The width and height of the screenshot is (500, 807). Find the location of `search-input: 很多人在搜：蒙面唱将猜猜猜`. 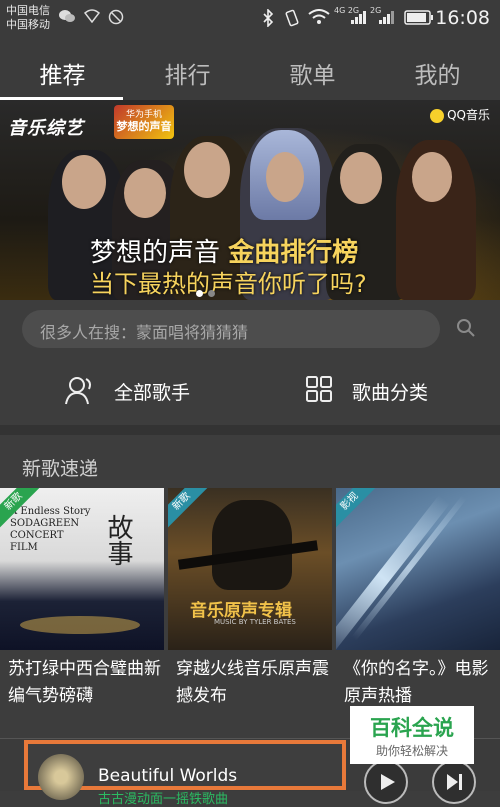

search-input: 很多人在搜：蒙面唱将猜猜猜 is located at coordinates (231, 329).